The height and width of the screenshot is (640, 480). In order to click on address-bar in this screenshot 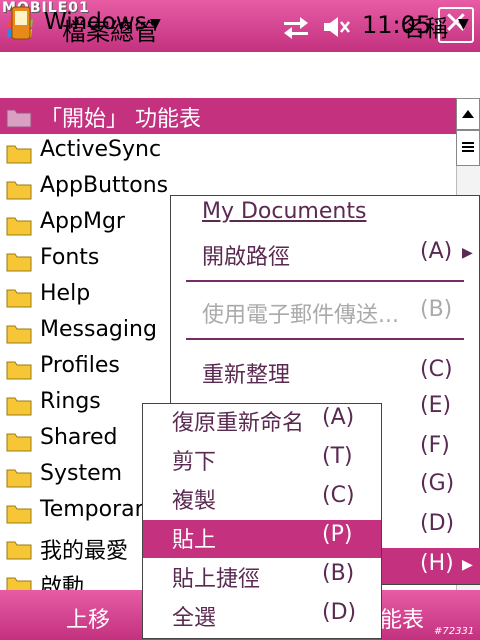, I will do `click(240, 75)`.